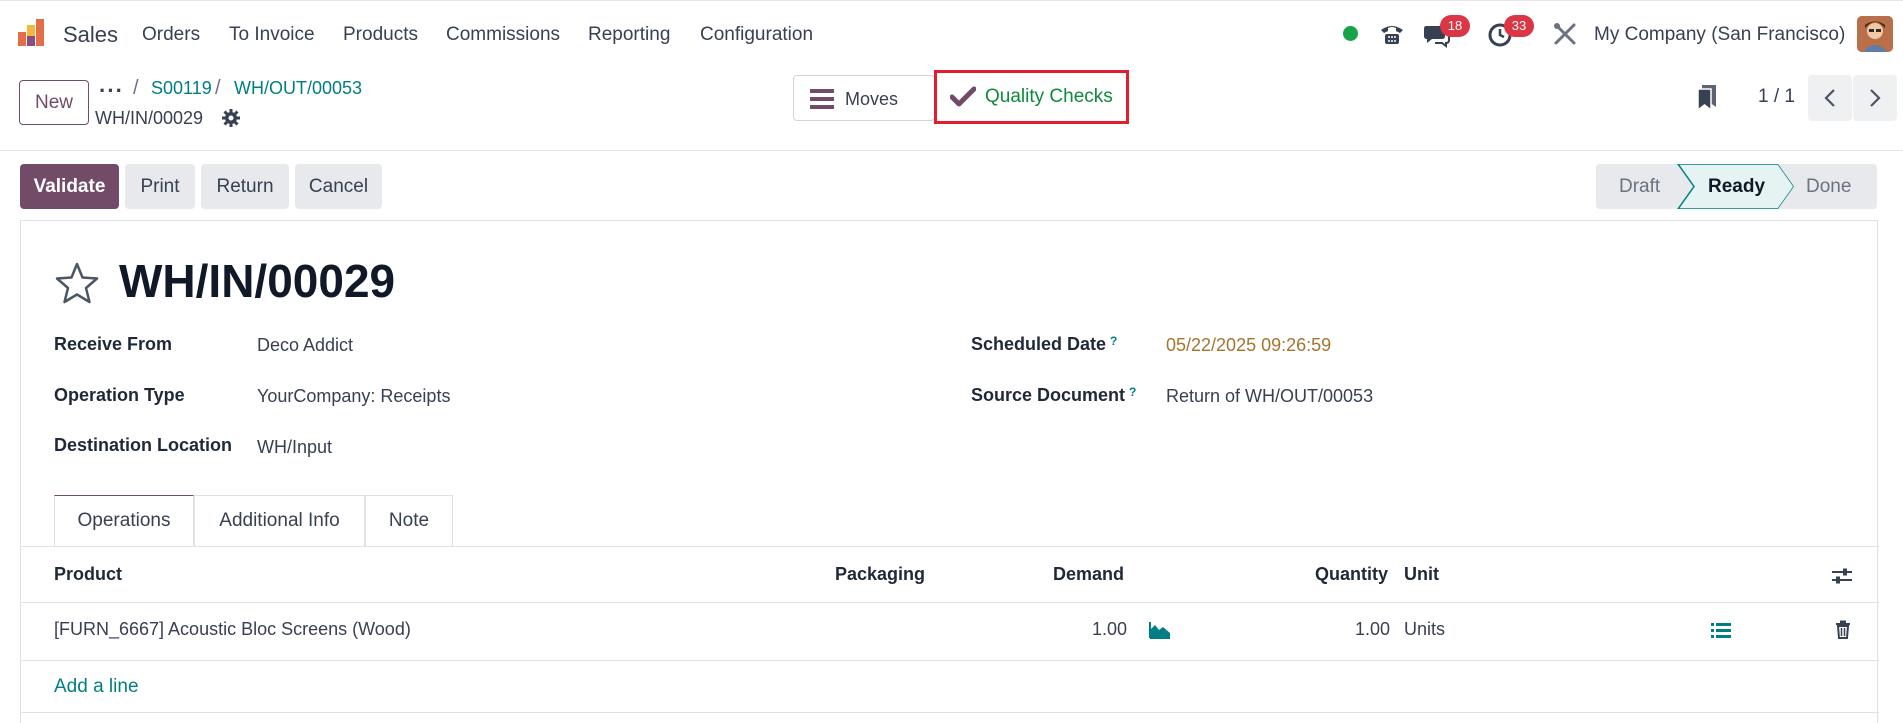 The image size is (1903, 723). I want to click on activities-badge: 33, so click(1519, 26).